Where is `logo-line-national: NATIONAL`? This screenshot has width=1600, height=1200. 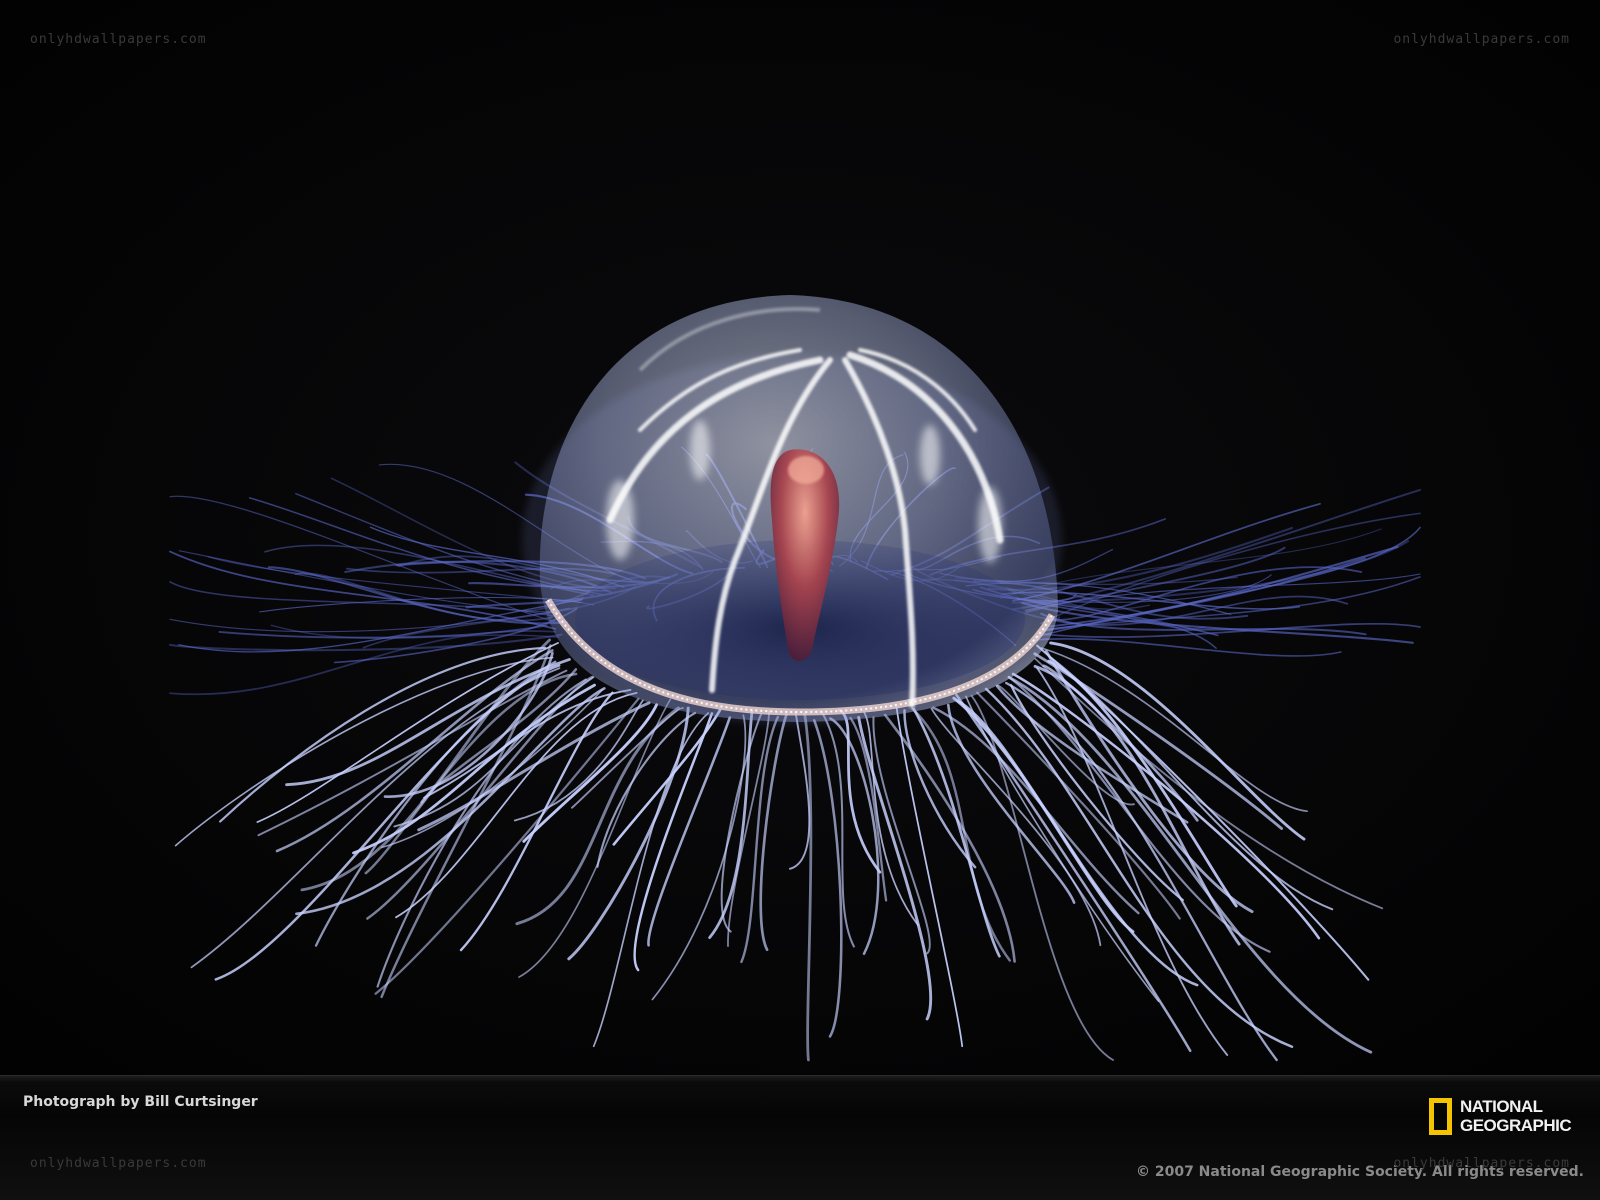 logo-line-national: NATIONAL is located at coordinates (1501, 1106).